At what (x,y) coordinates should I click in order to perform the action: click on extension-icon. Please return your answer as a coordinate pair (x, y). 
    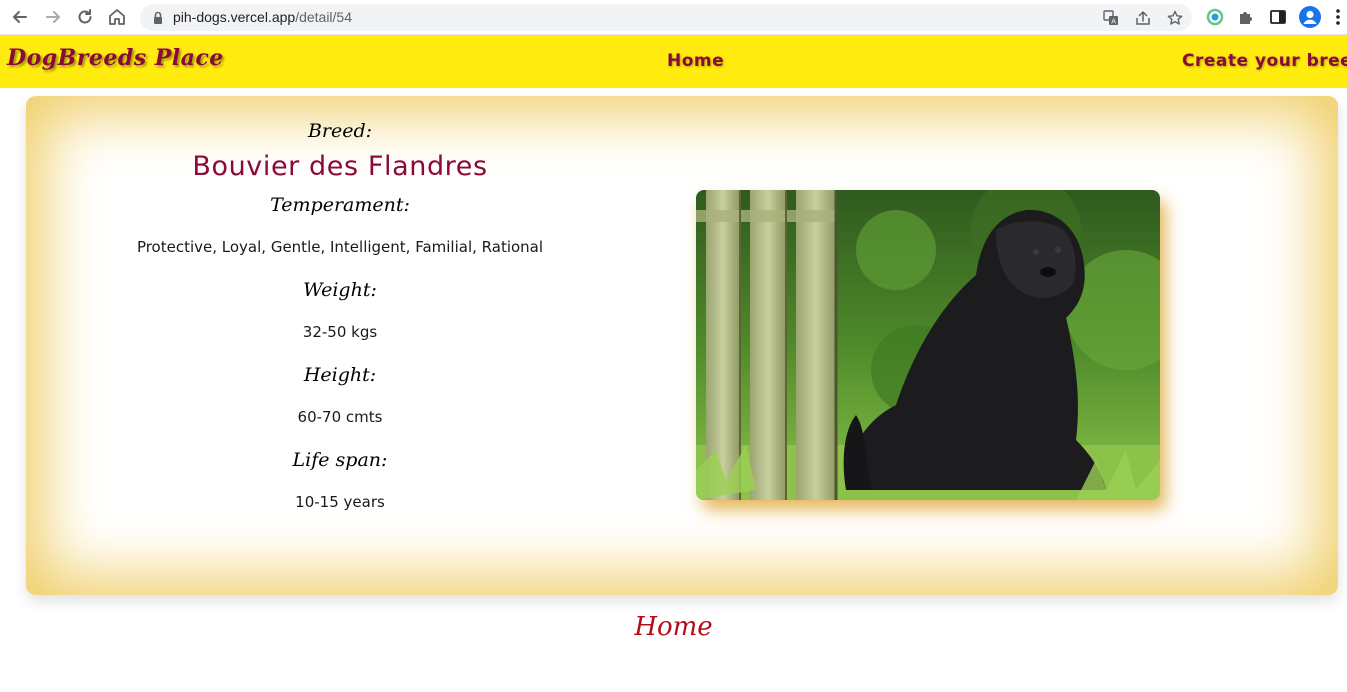
    Looking at the image, I should click on (1215, 17).